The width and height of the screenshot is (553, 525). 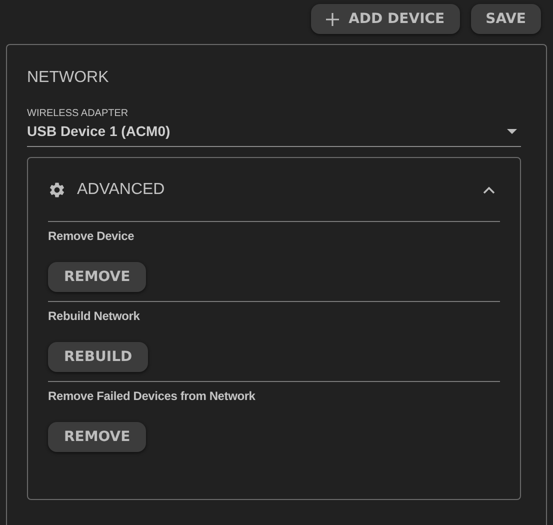 What do you see at coordinates (57, 189) in the screenshot?
I see `gear-icon` at bounding box center [57, 189].